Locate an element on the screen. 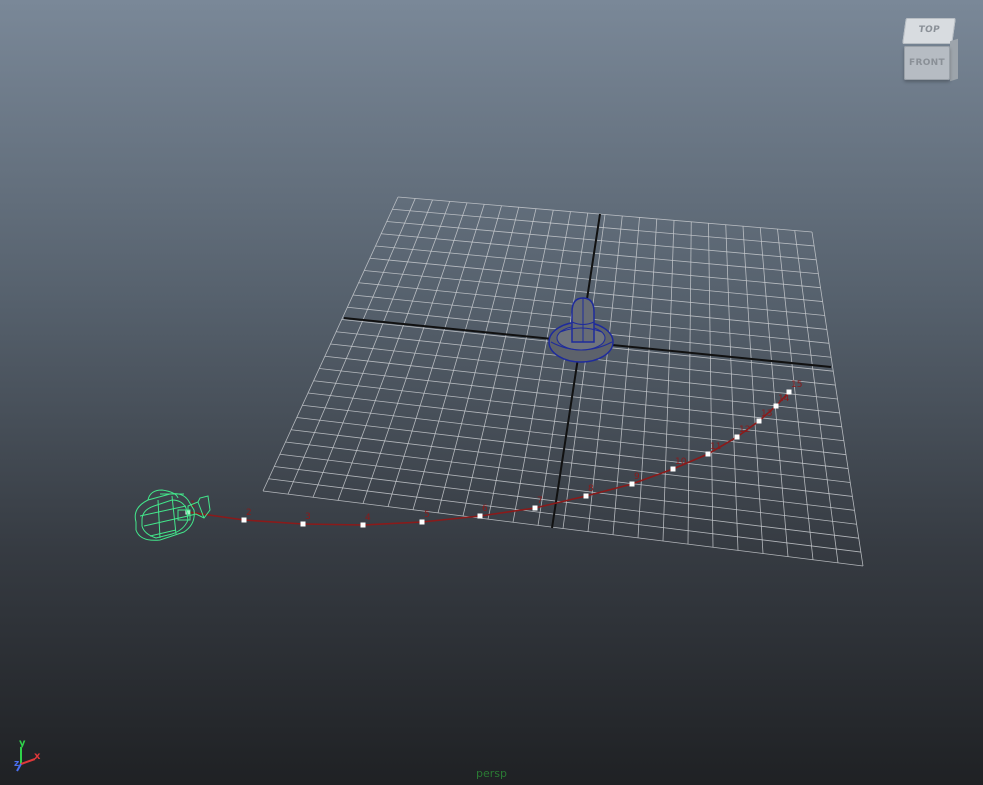  view-cube-top-face: TOP is located at coordinates (929, 31).